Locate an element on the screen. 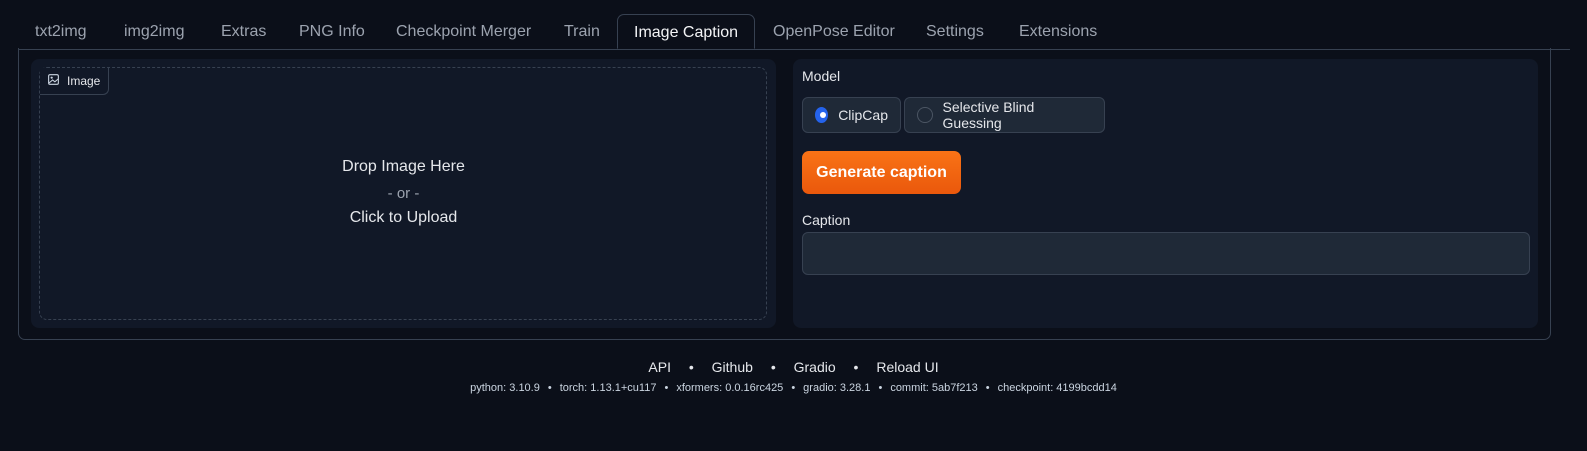 The image size is (1587, 451). radio-selective-blind-guessing: Selective Blind Guessing is located at coordinates (1004, 115).